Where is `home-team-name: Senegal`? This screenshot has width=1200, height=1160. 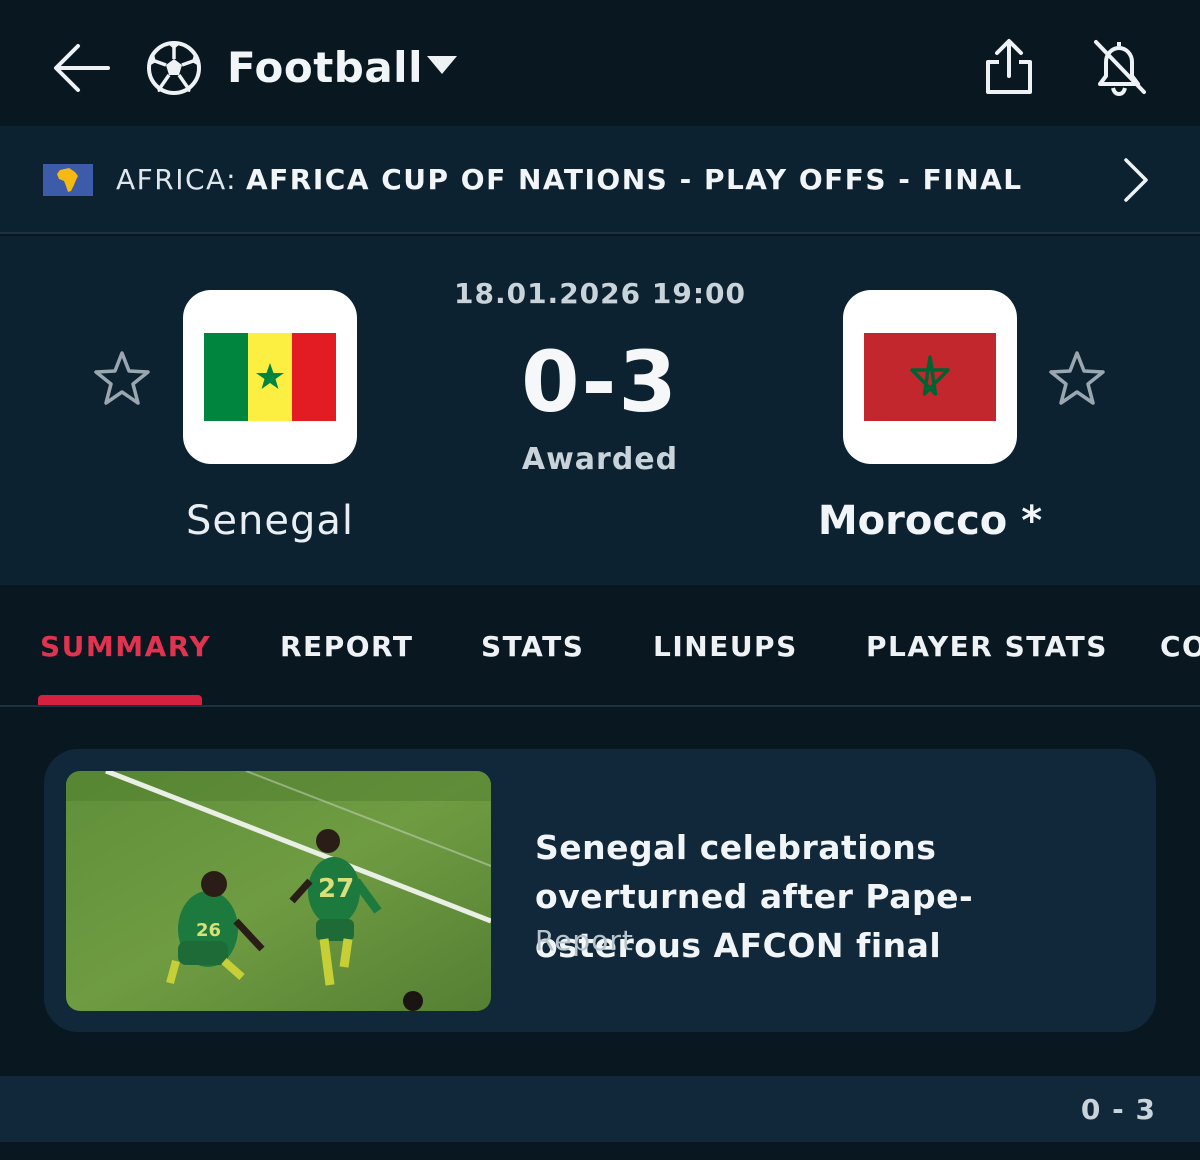 home-team-name: Senegal is located at coordinates (270, 521).